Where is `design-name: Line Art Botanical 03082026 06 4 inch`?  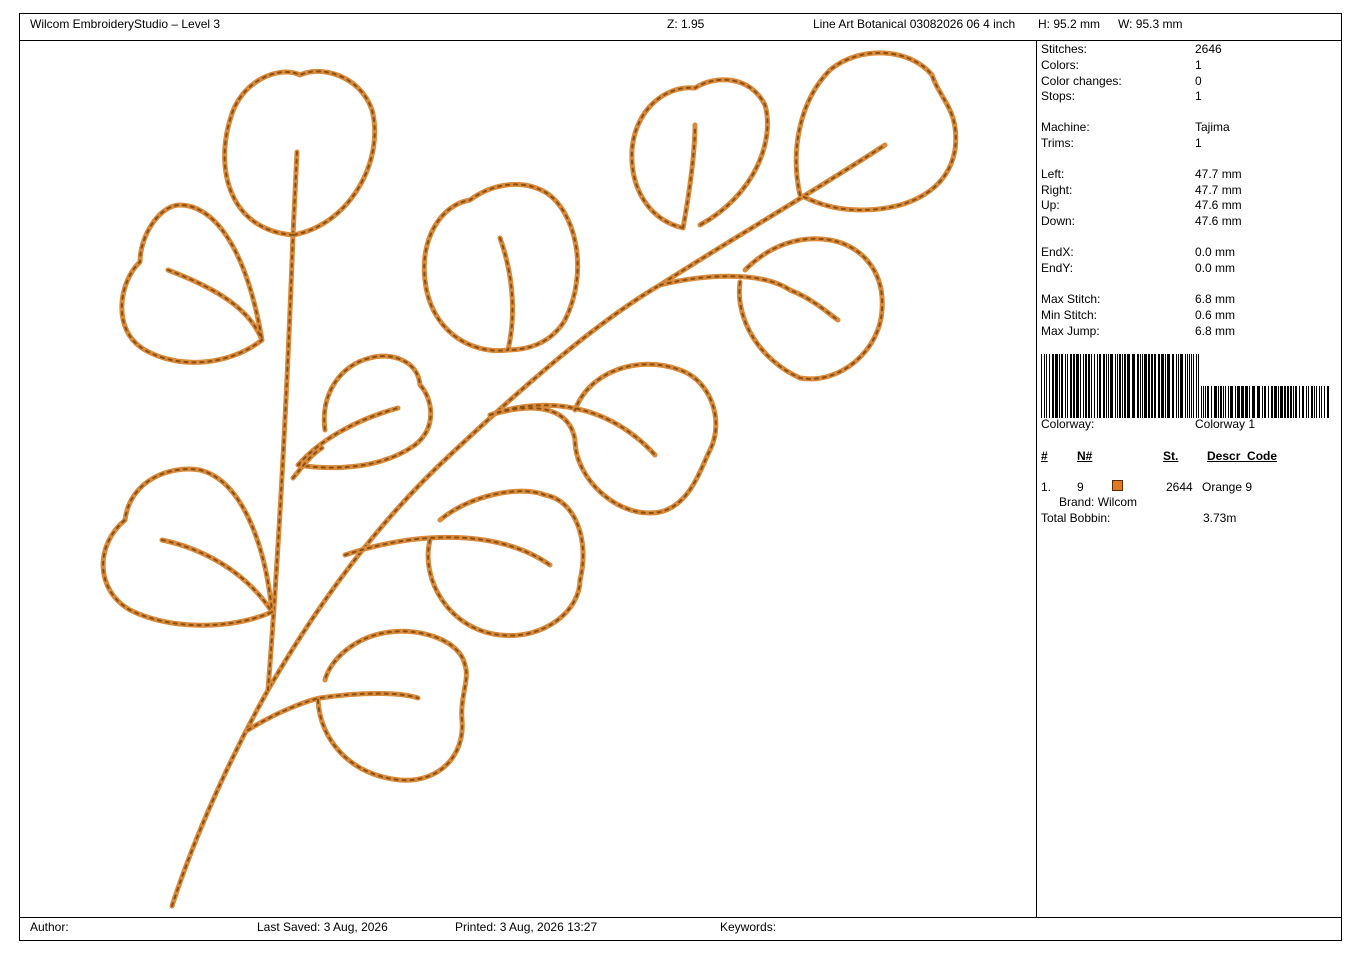
design-name: Line Art Botanical 03082026 06 4 inch is located at coordinates (914, 24).